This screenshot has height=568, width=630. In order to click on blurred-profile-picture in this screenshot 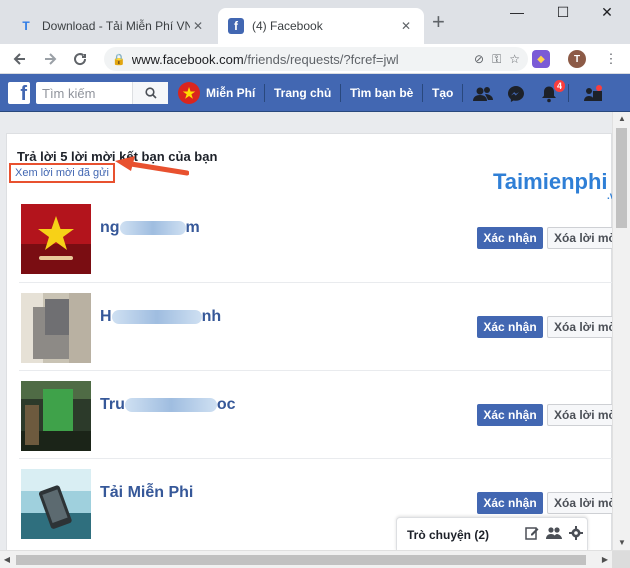, I will do `click(56, 416)`.